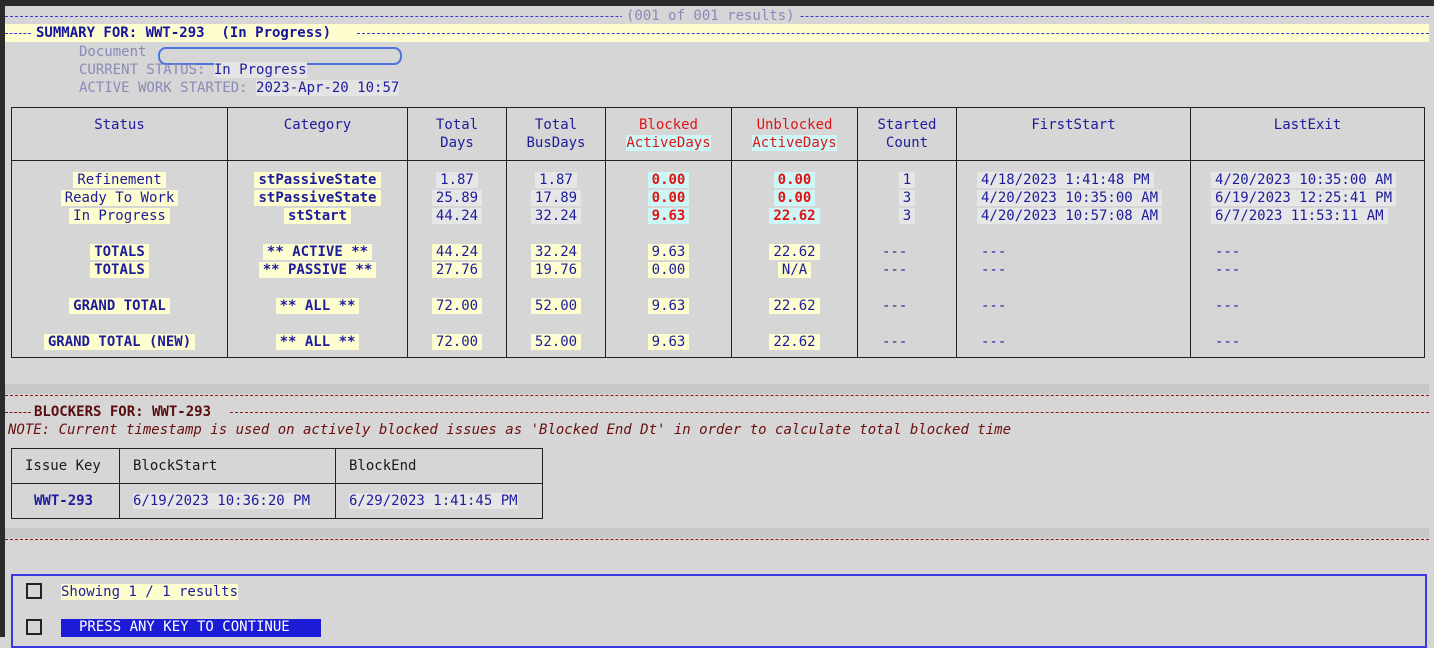 The height and width of the screenshot is (648, 1434). I want to click on current-status-line: CURRENT STATUS: In Progress, so click(193, 70).